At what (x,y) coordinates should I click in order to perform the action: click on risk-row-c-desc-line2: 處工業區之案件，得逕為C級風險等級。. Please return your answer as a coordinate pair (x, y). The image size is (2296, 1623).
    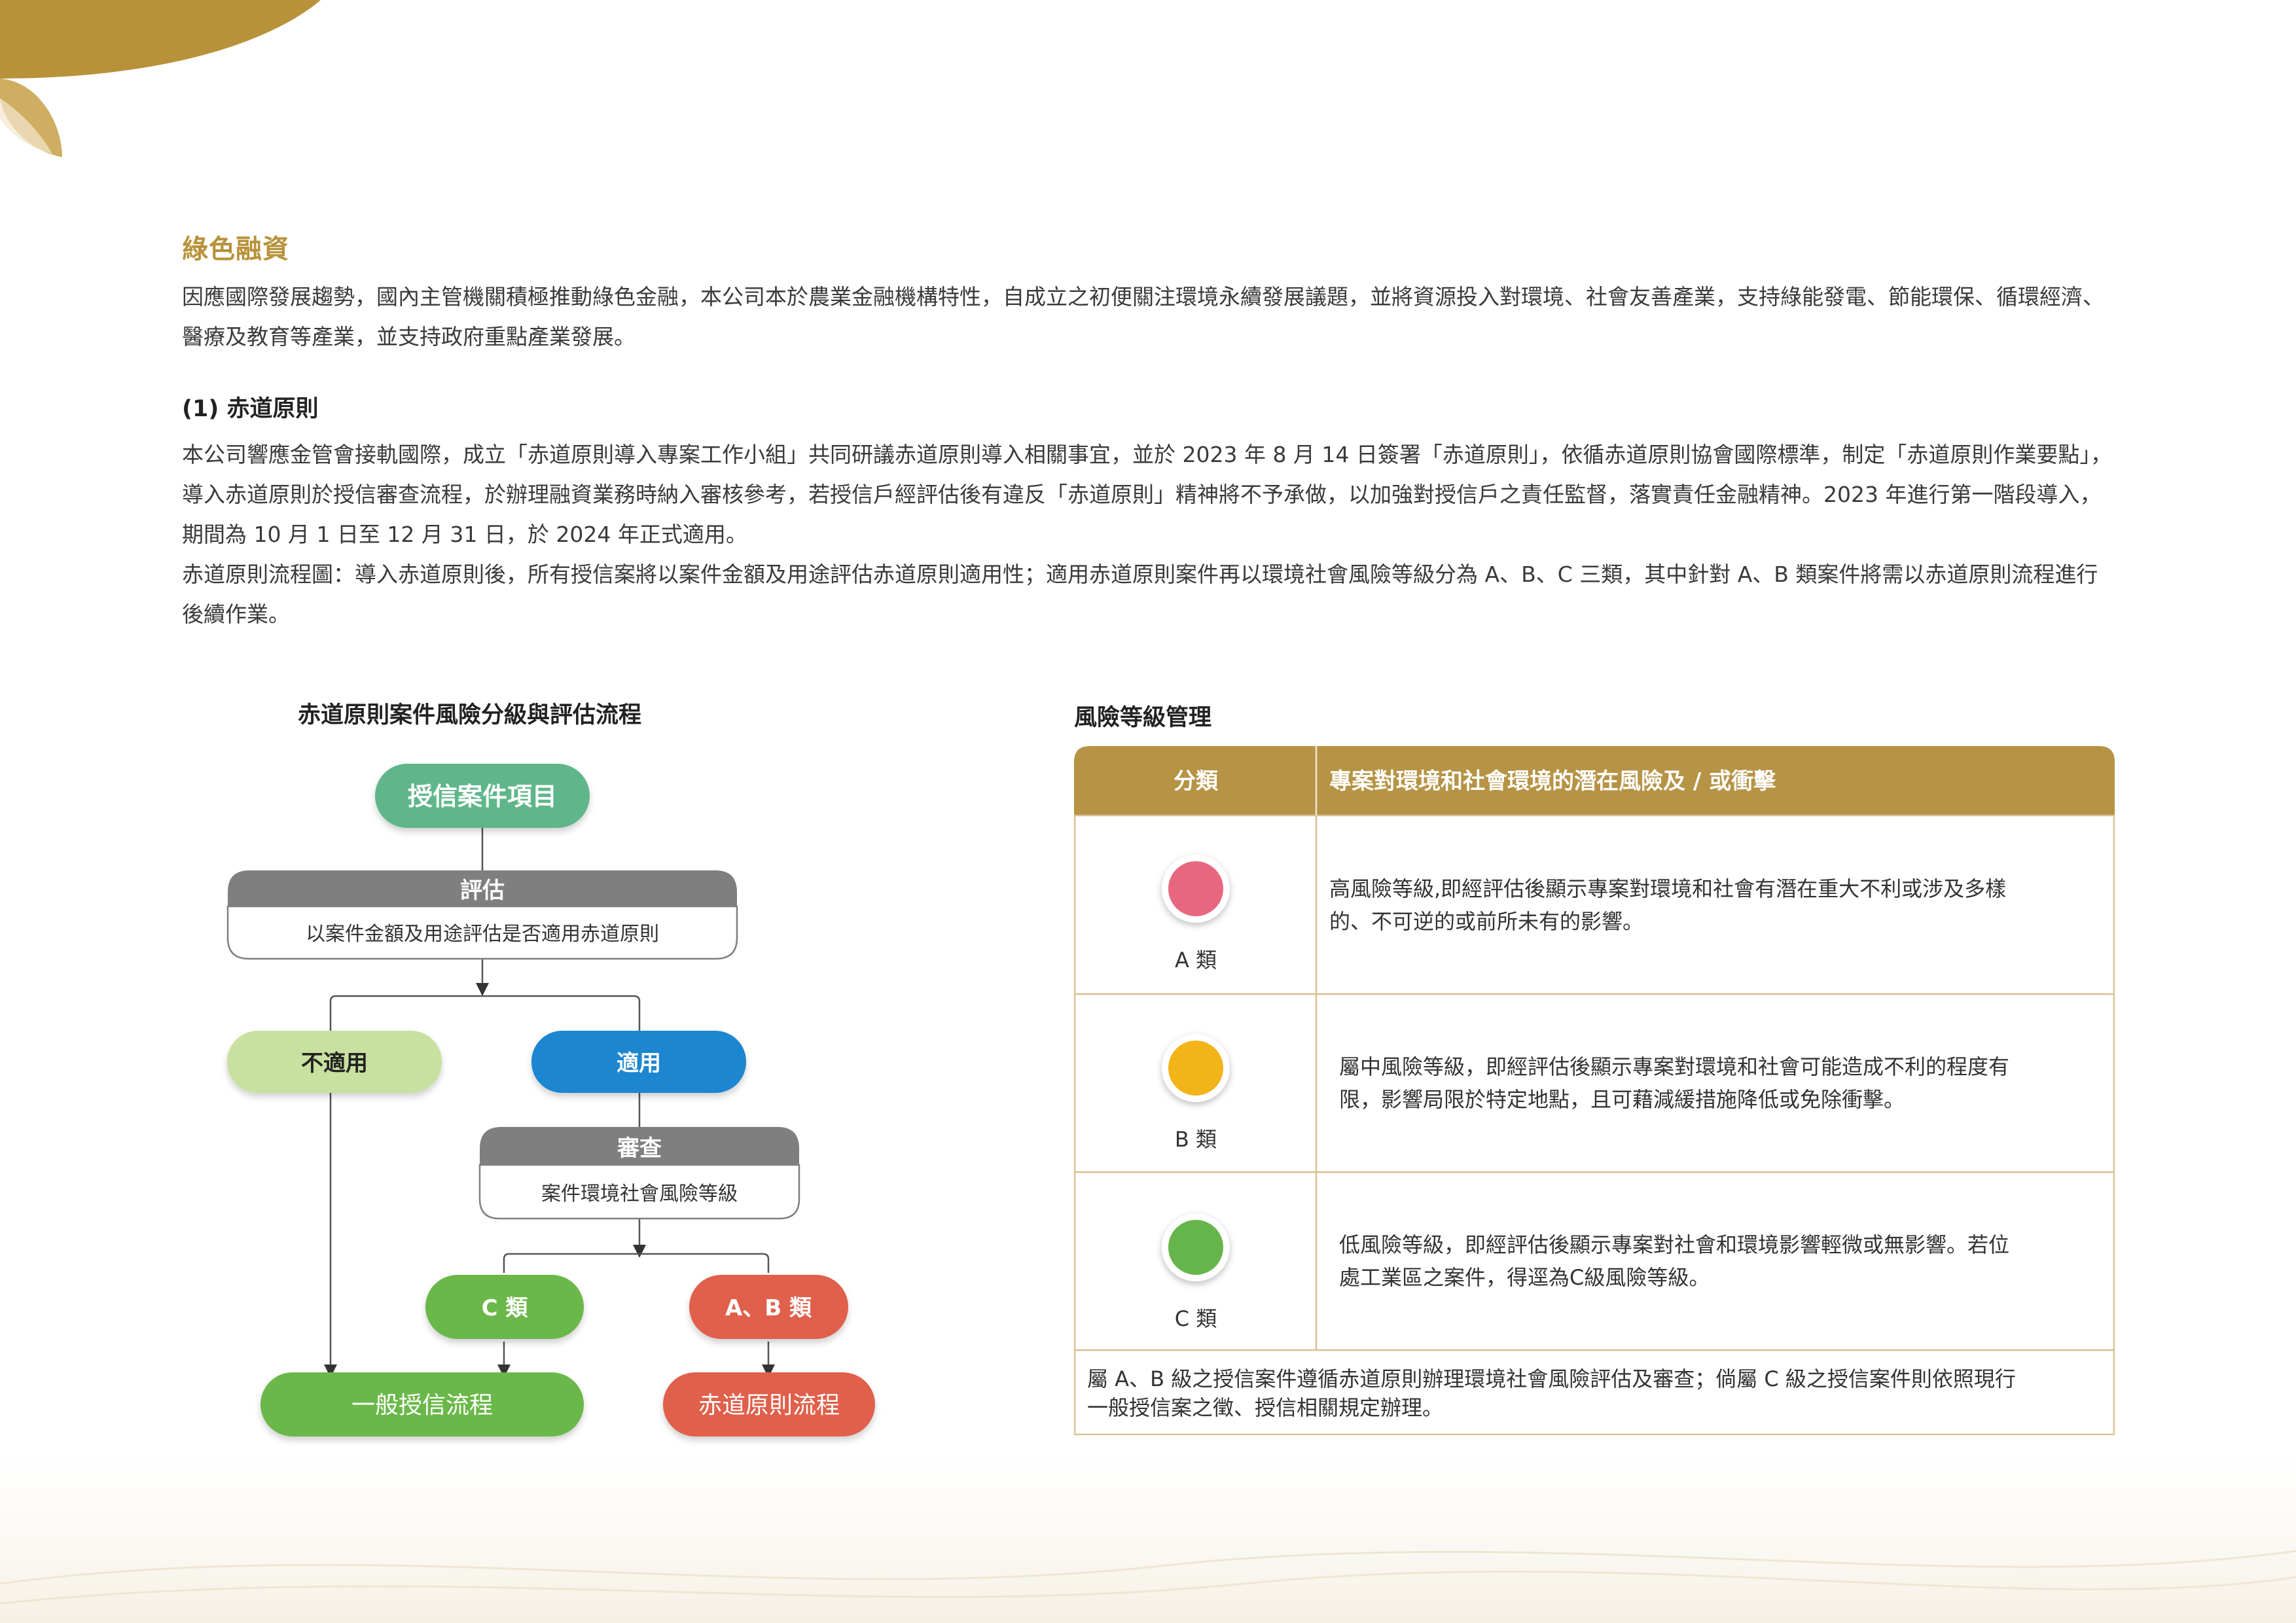
    Looking at the image, I should click on (1524, 1277).